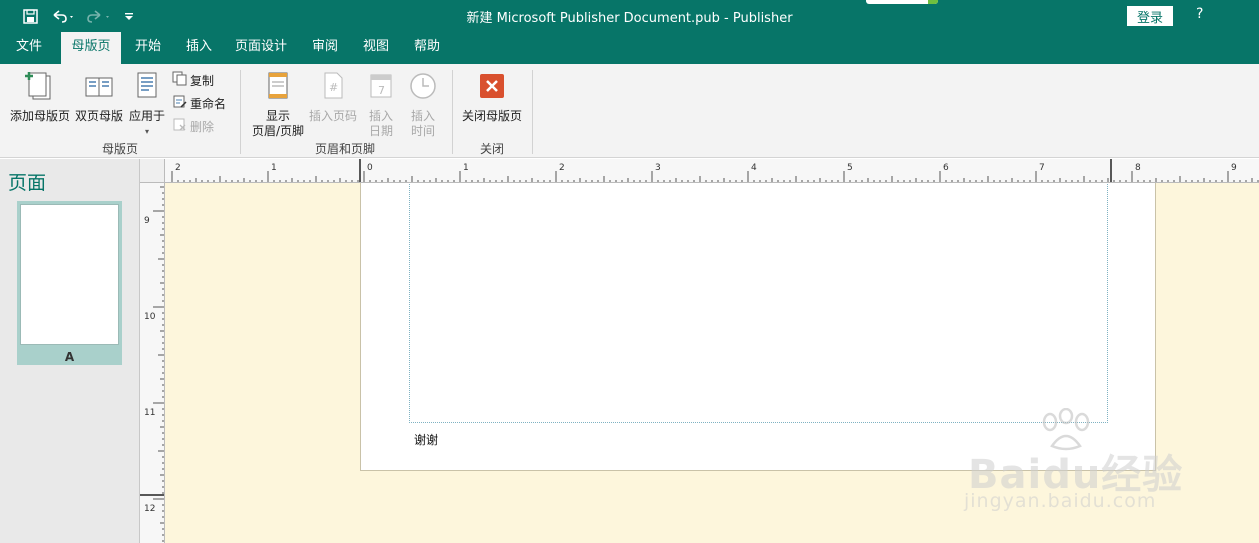 The image size is (1259, 543). What do you see at coordinates (91, 48) in the screenshot?
I see `tab-master-page: 母版页` at bounding box center [91, 48].